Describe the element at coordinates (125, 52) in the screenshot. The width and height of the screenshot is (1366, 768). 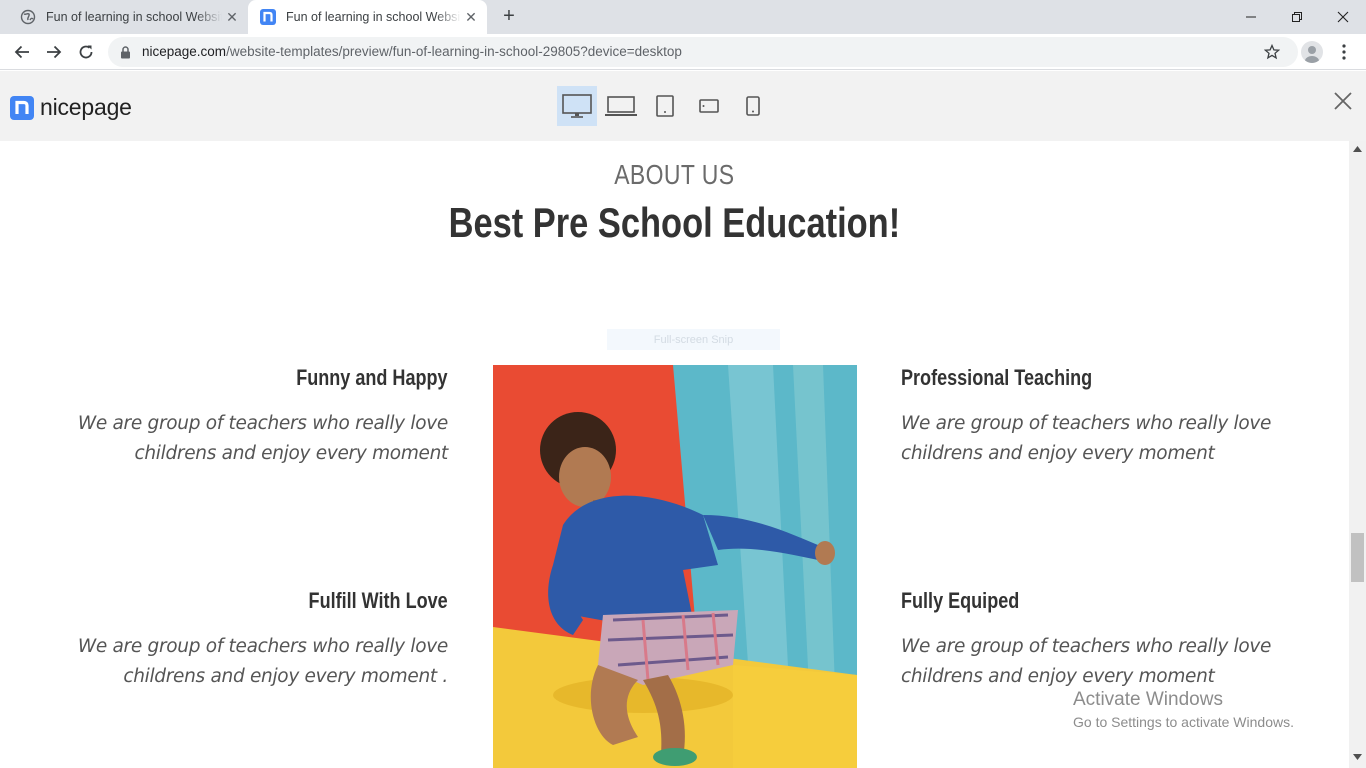
I see `lock-icon` at that location.